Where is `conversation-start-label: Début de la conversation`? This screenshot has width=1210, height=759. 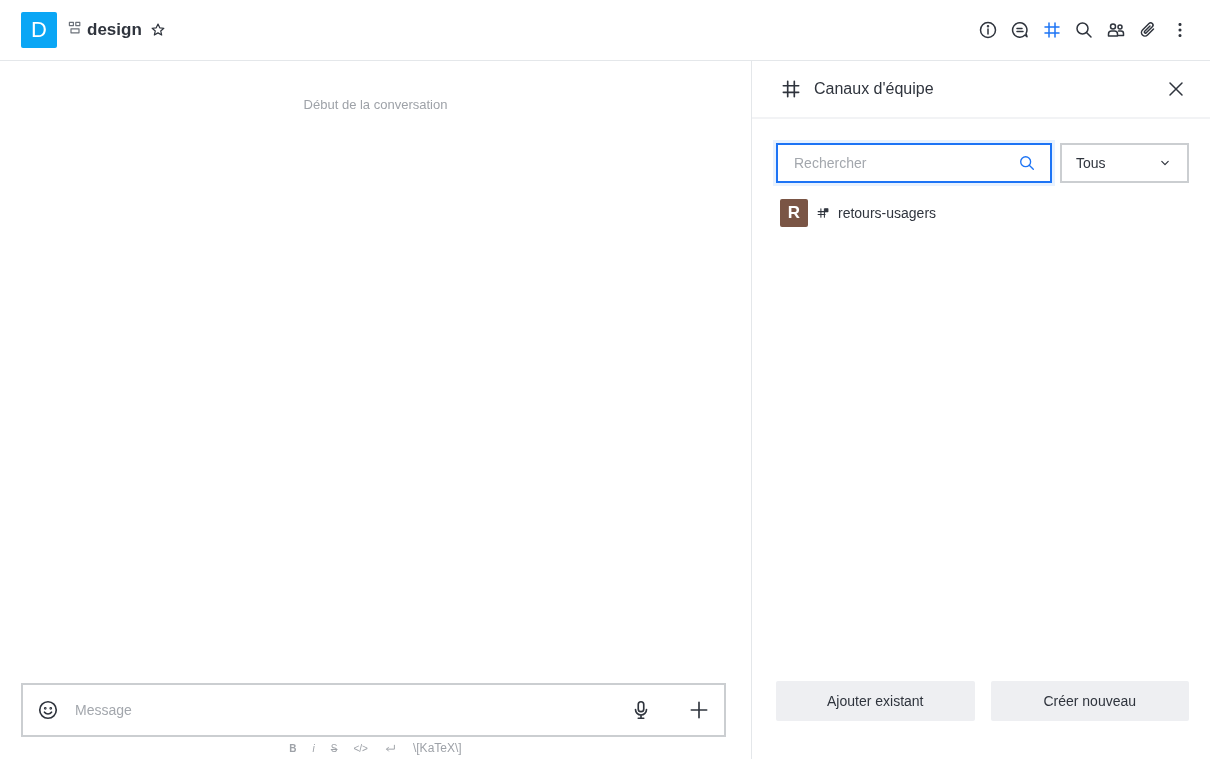 conversation-start-label: Début de la conversation is located at coordinates (375, 104).